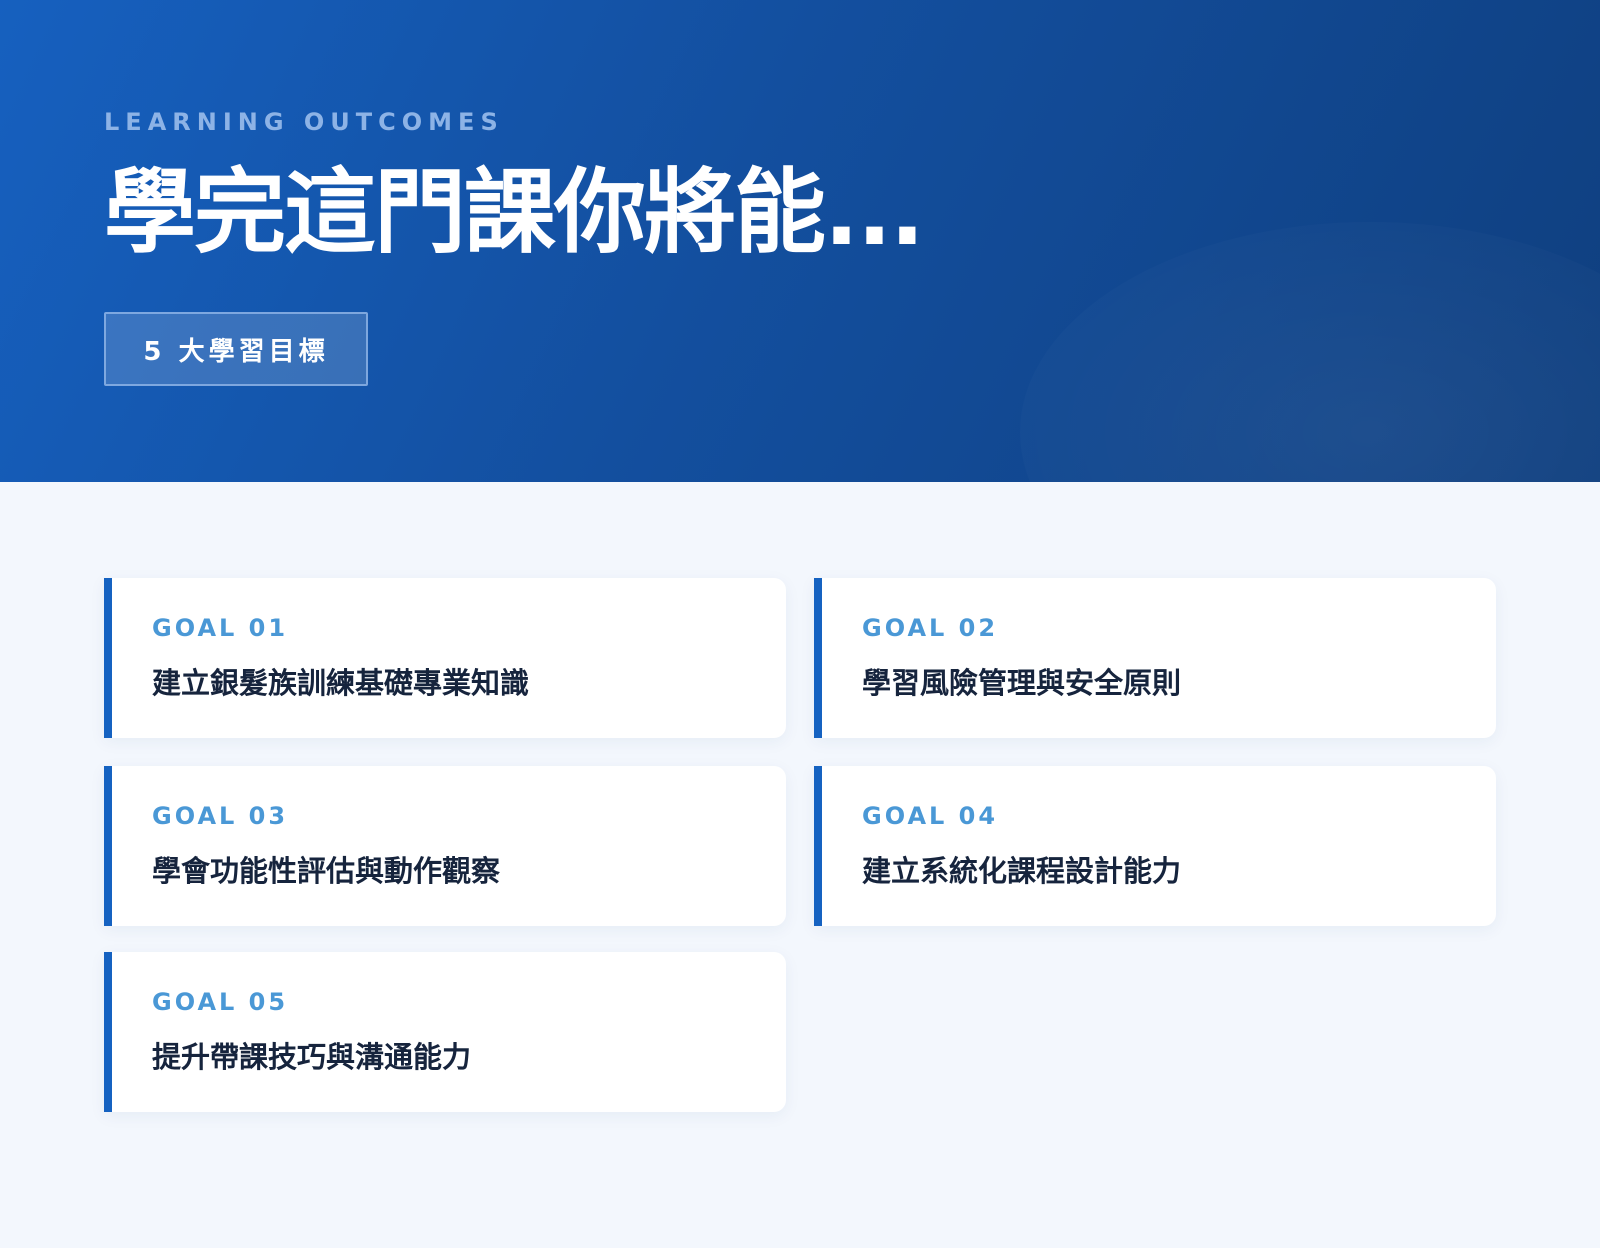 The image size is (1600, 1248). I want to click on goal-card-02: GOAL 02 學習風險管理與安全原則, so click(1155, 658).